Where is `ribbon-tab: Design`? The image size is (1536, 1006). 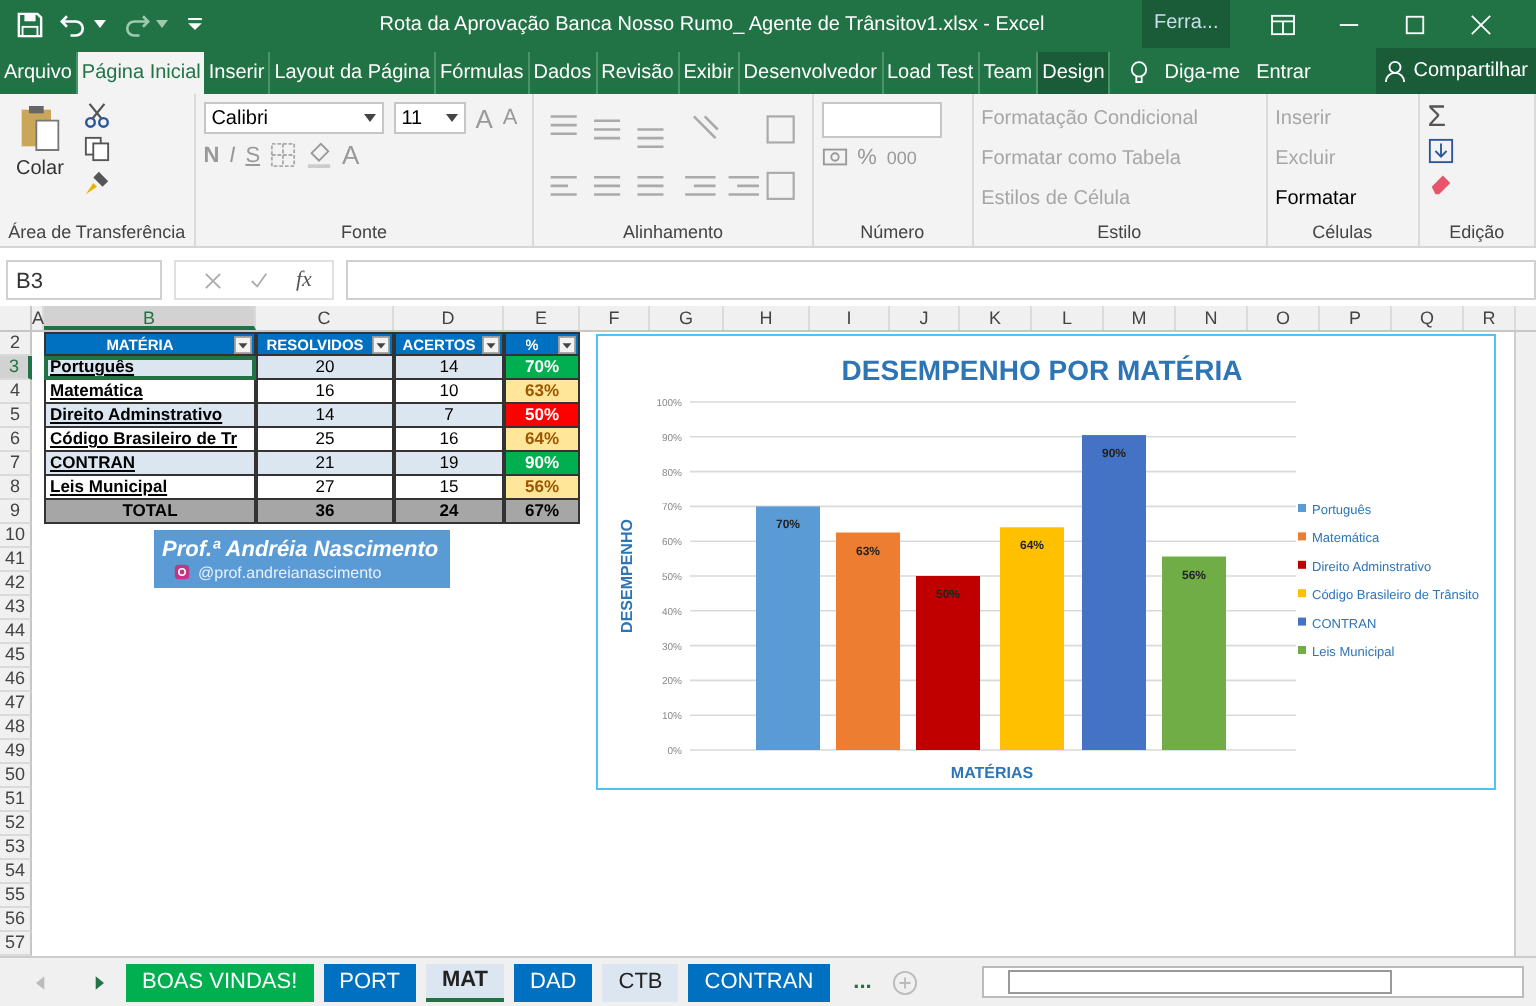
ribbon-tab: Design is located at coordinates (1074, 73).